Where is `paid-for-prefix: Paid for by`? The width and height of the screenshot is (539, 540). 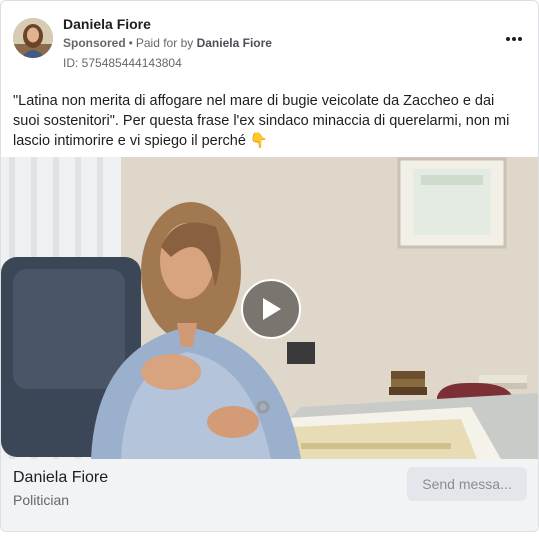 paid-for-prefix: Paid for by is located at coordinates (164, 43).